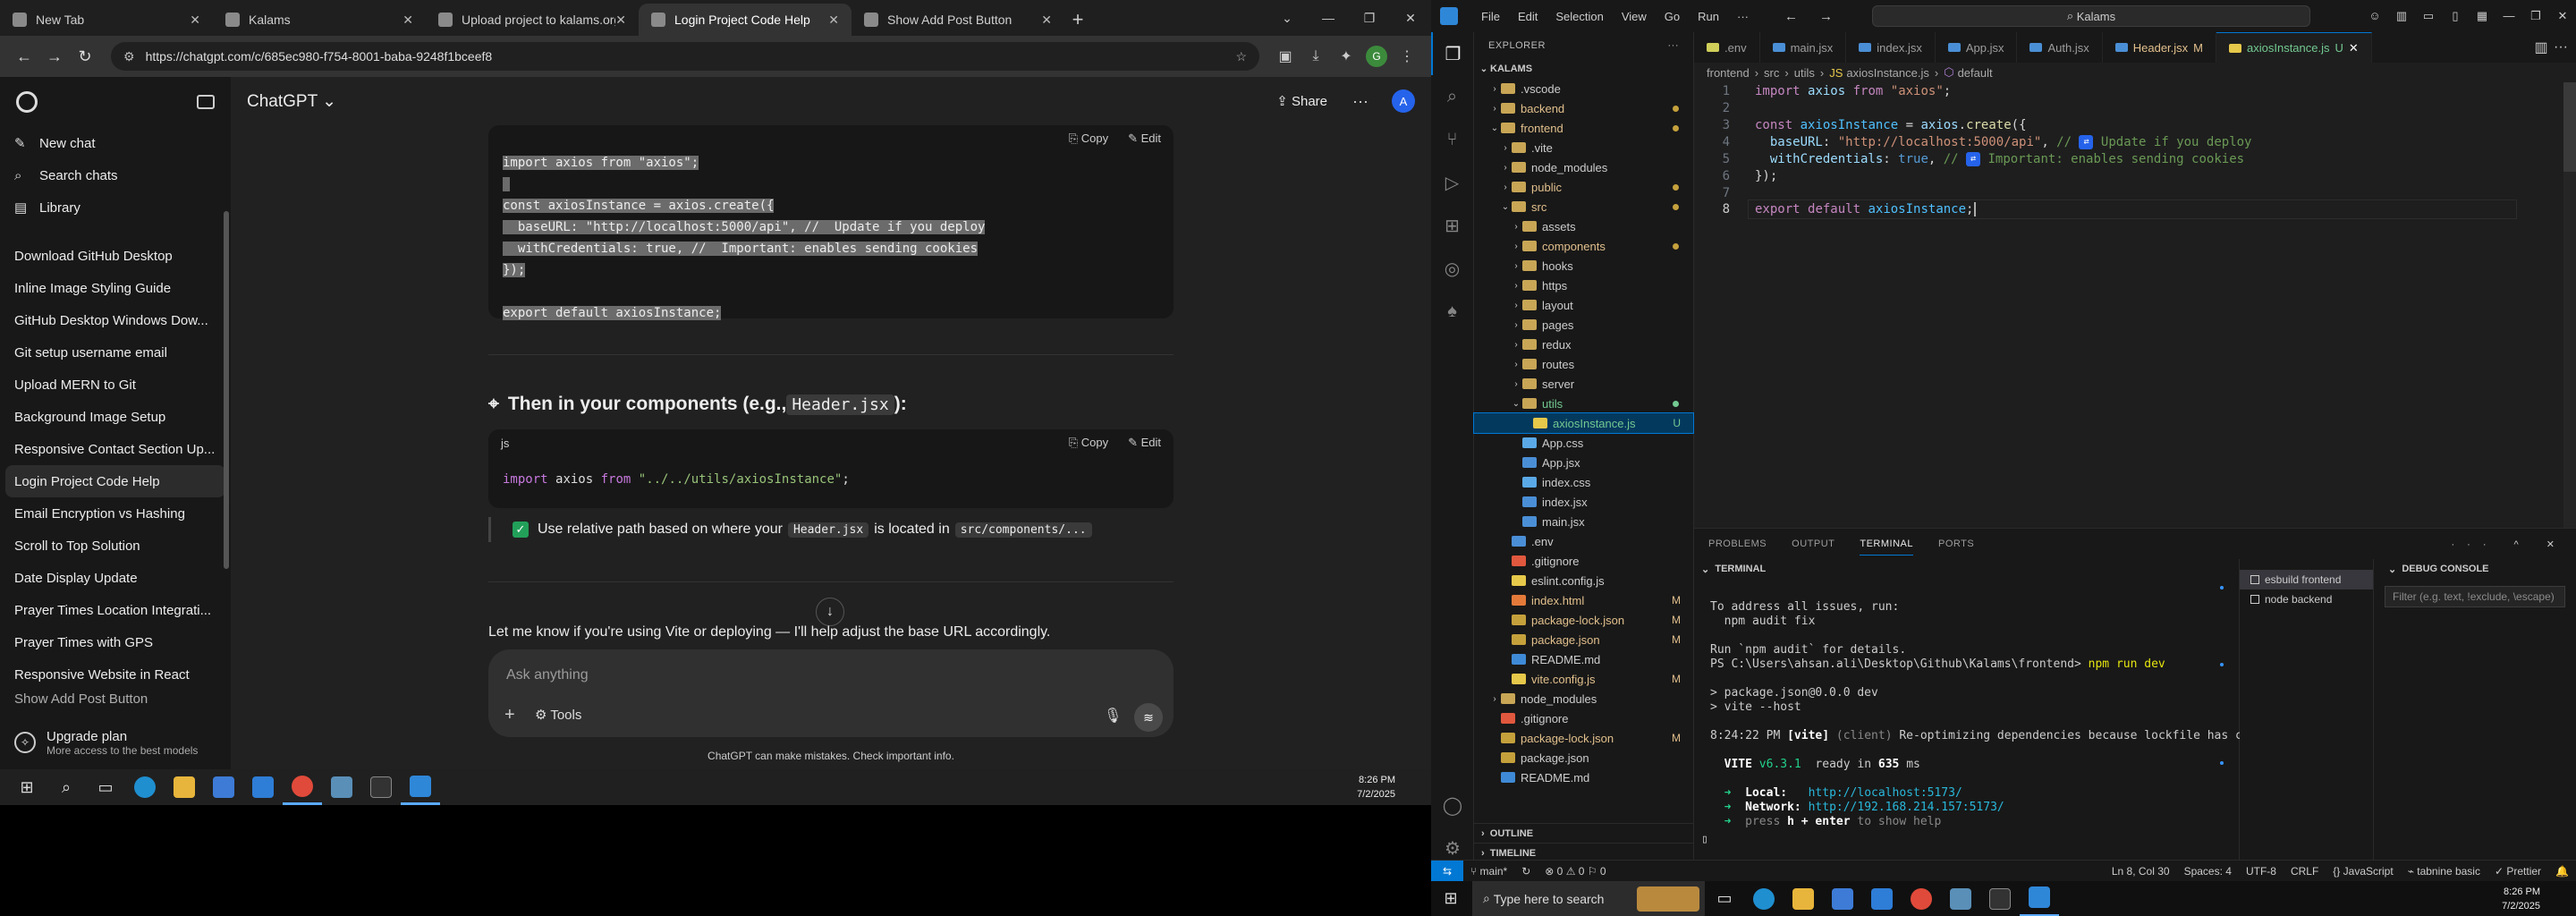 This screenshot has height=916, width=2576. Describe the element at coordinates (958, 20) in the screenshot. I see `browser-tab: Show Add Post Button ✕` at that location.